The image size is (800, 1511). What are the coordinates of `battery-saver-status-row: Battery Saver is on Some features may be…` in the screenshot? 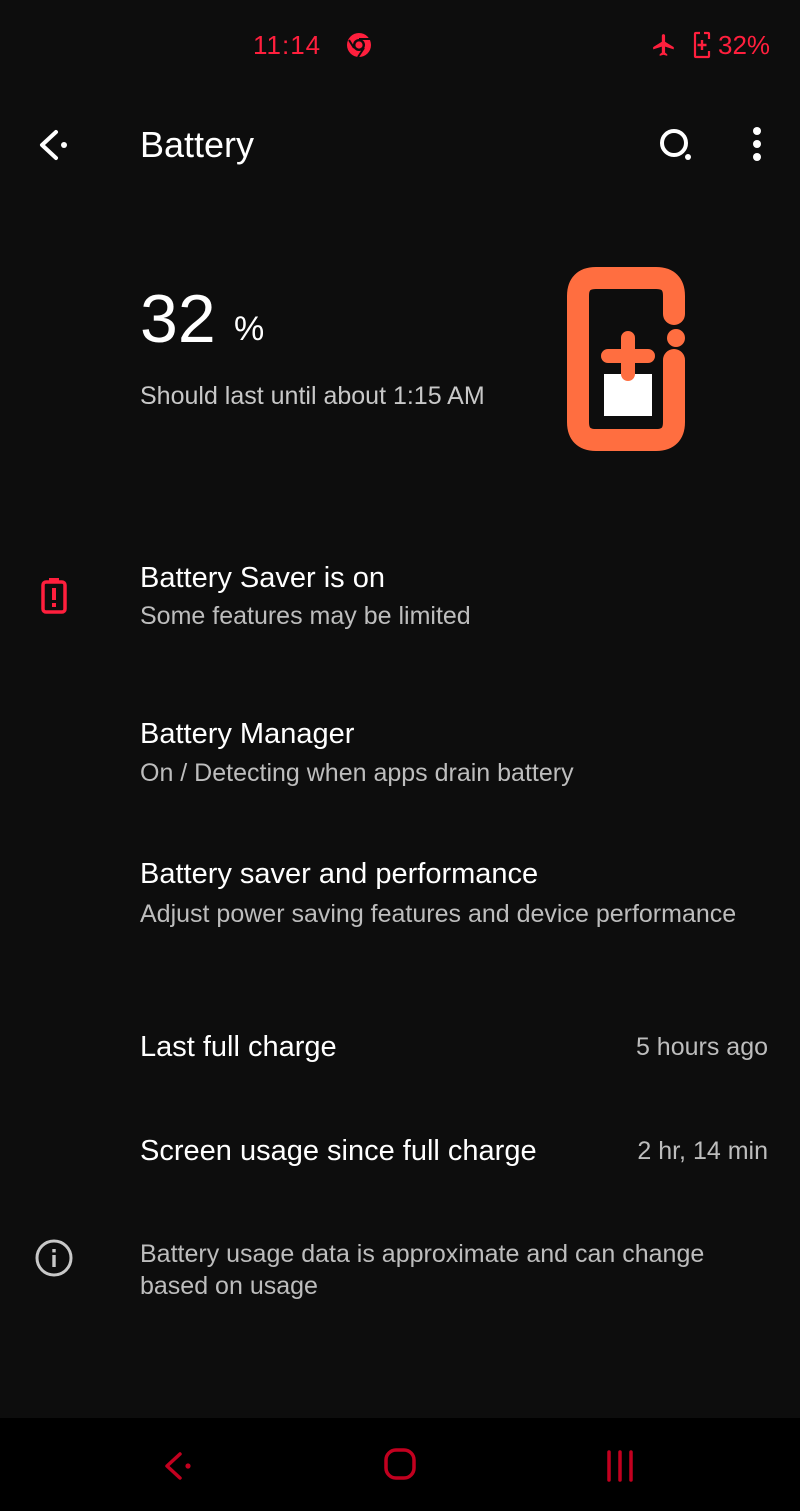 It's located at (400, 595).